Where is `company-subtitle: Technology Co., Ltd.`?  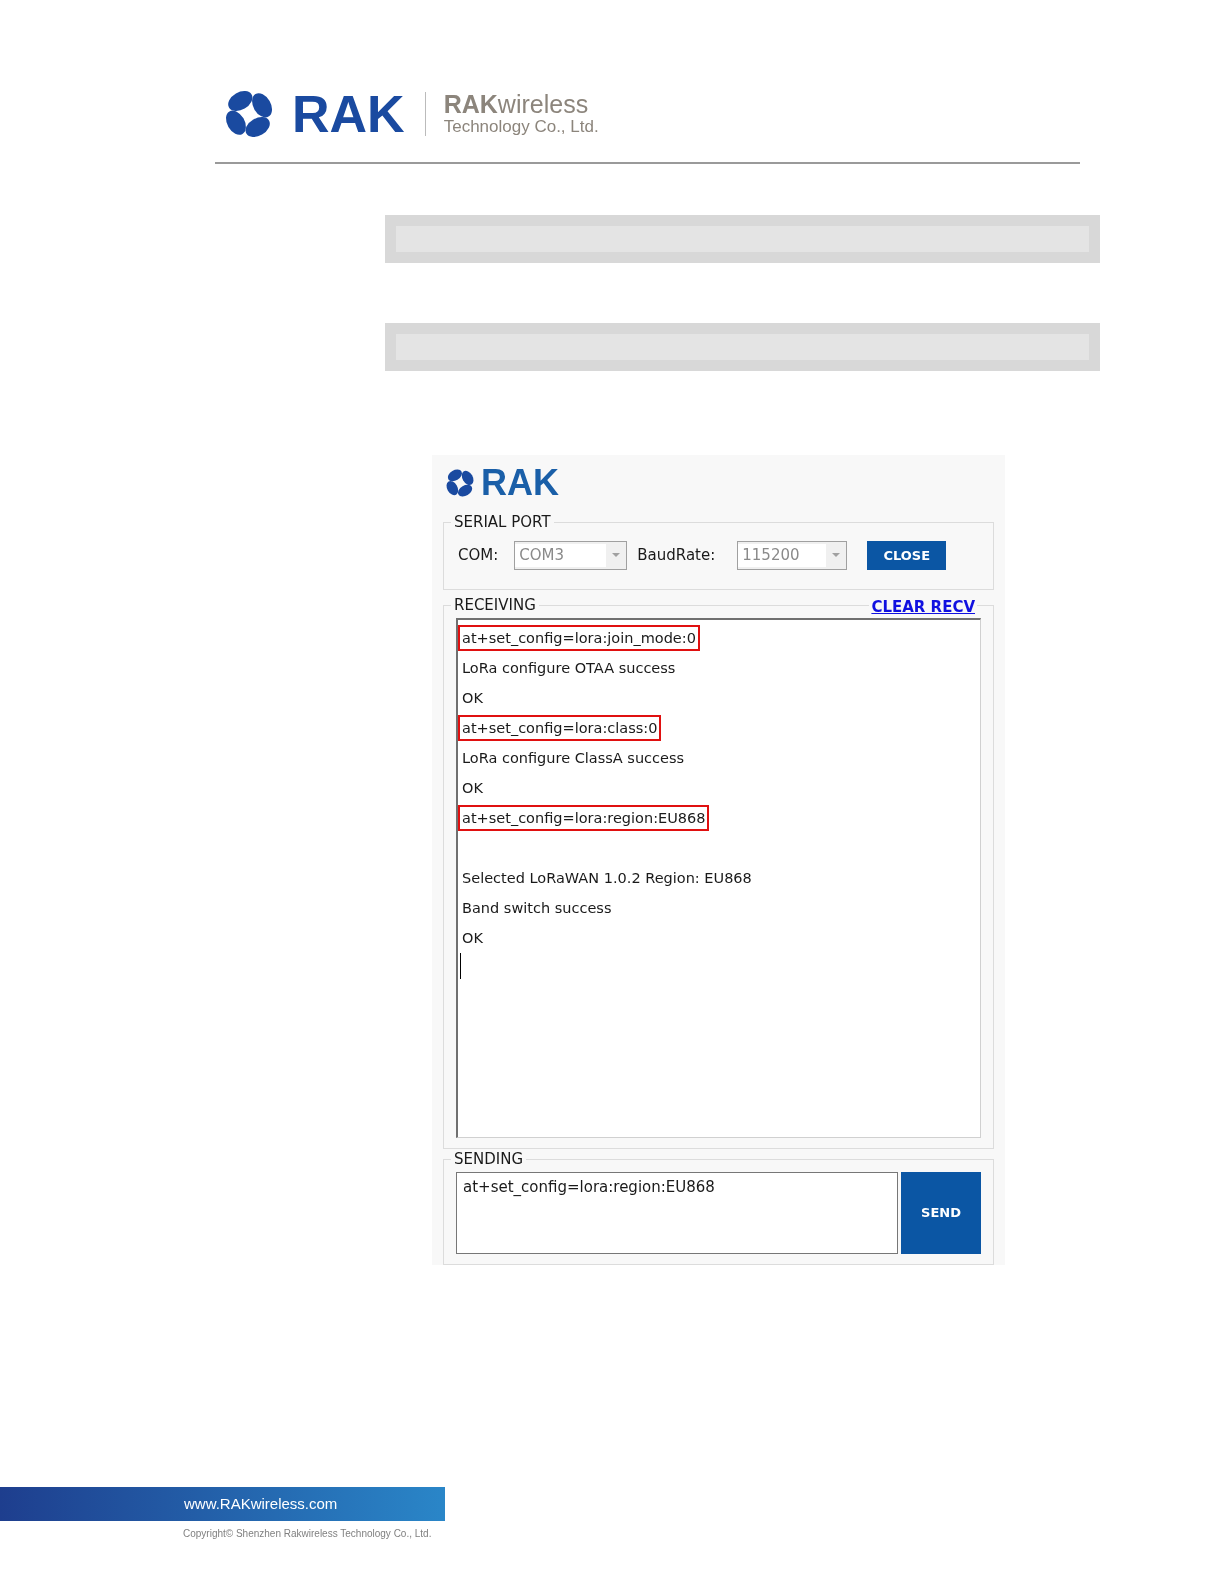
company-subtitle: Technology Co., Ltd. is located at coordinates (521, 127).